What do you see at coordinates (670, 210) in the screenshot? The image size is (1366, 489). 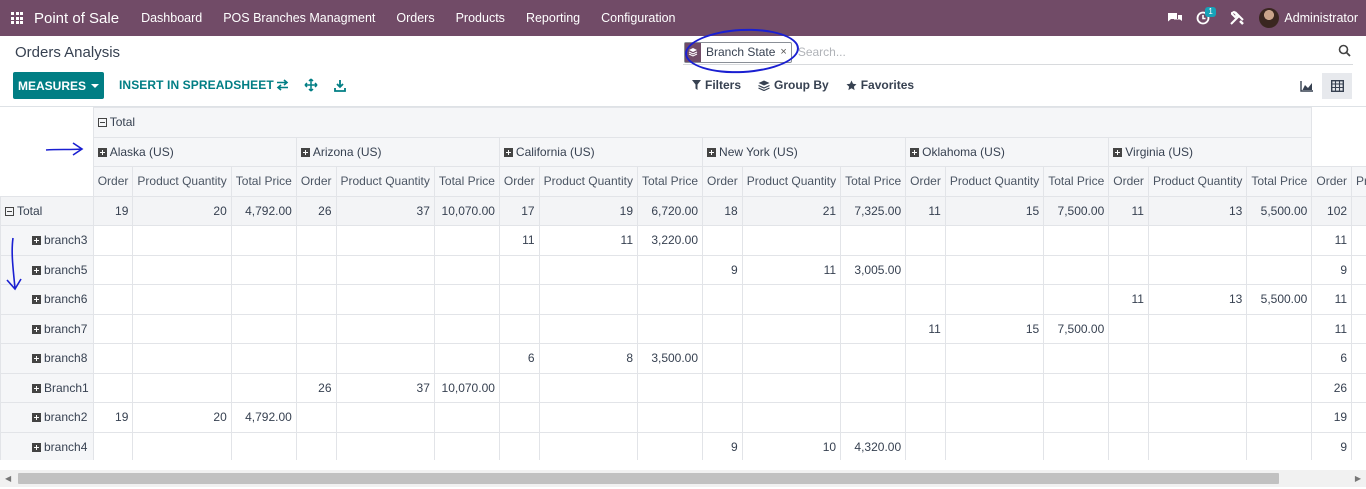 I see `pivot-cell: 6,720.00` at bounding box center [670, 210].